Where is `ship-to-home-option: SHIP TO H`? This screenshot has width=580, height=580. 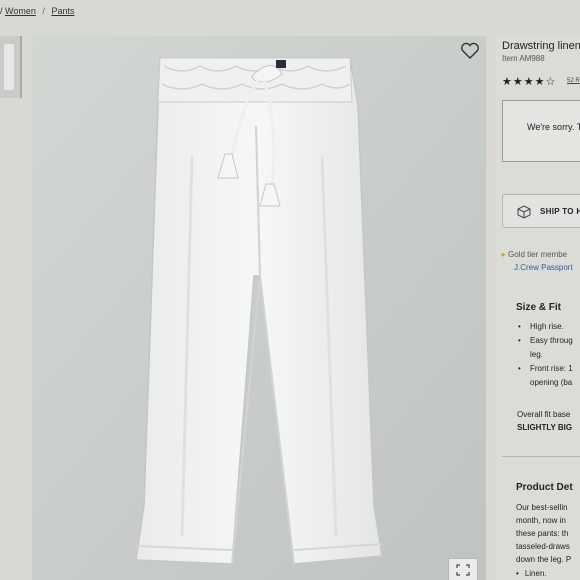
ship-to-home-option: SHIP TO H is located at coordinates (541, 211).